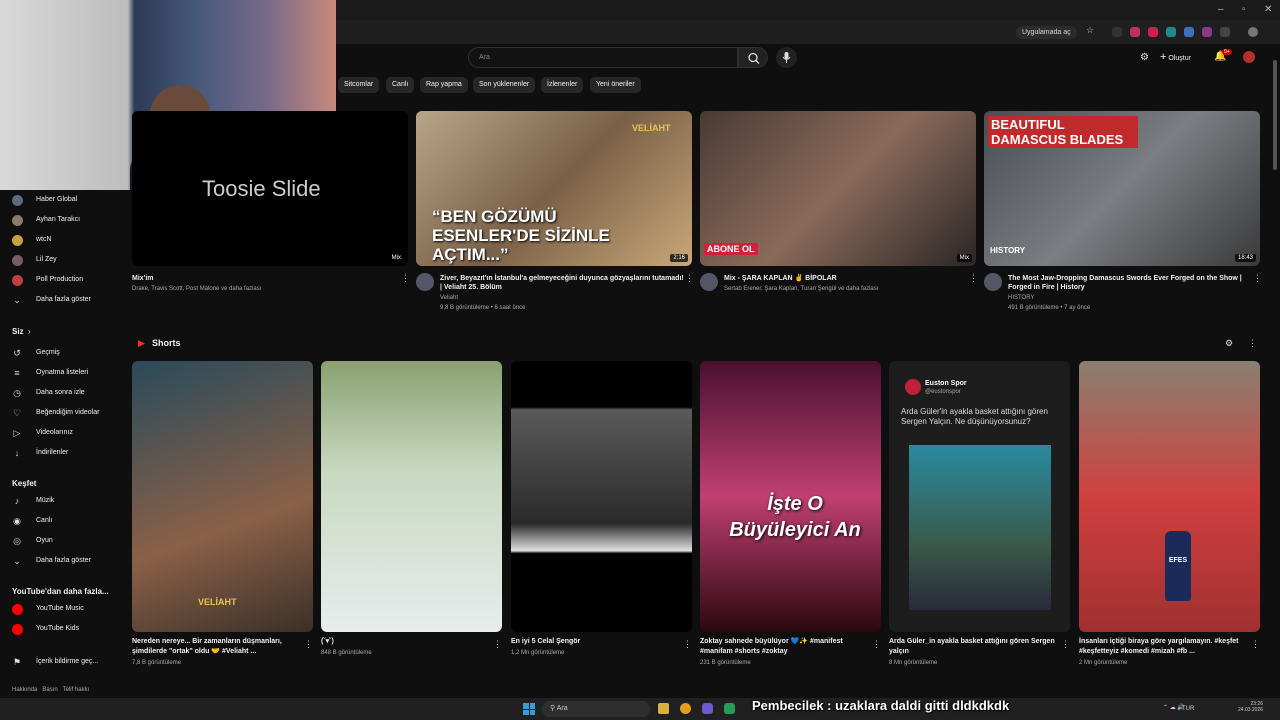 The width and height of the screenshot is (1280, 720). I want to click on chip-0: Sitcomlar, so click(359, 85).